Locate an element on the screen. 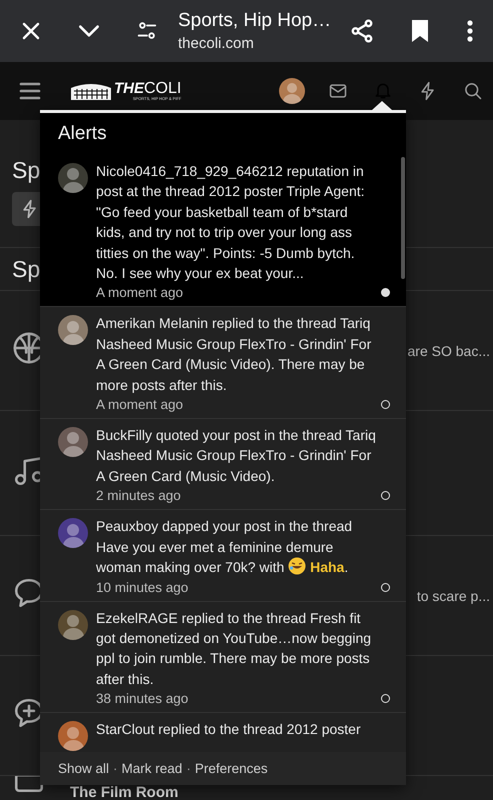 The height and width of the screenshot is (800, 493). footer-link: Show all is located at coordinates (84, 768).